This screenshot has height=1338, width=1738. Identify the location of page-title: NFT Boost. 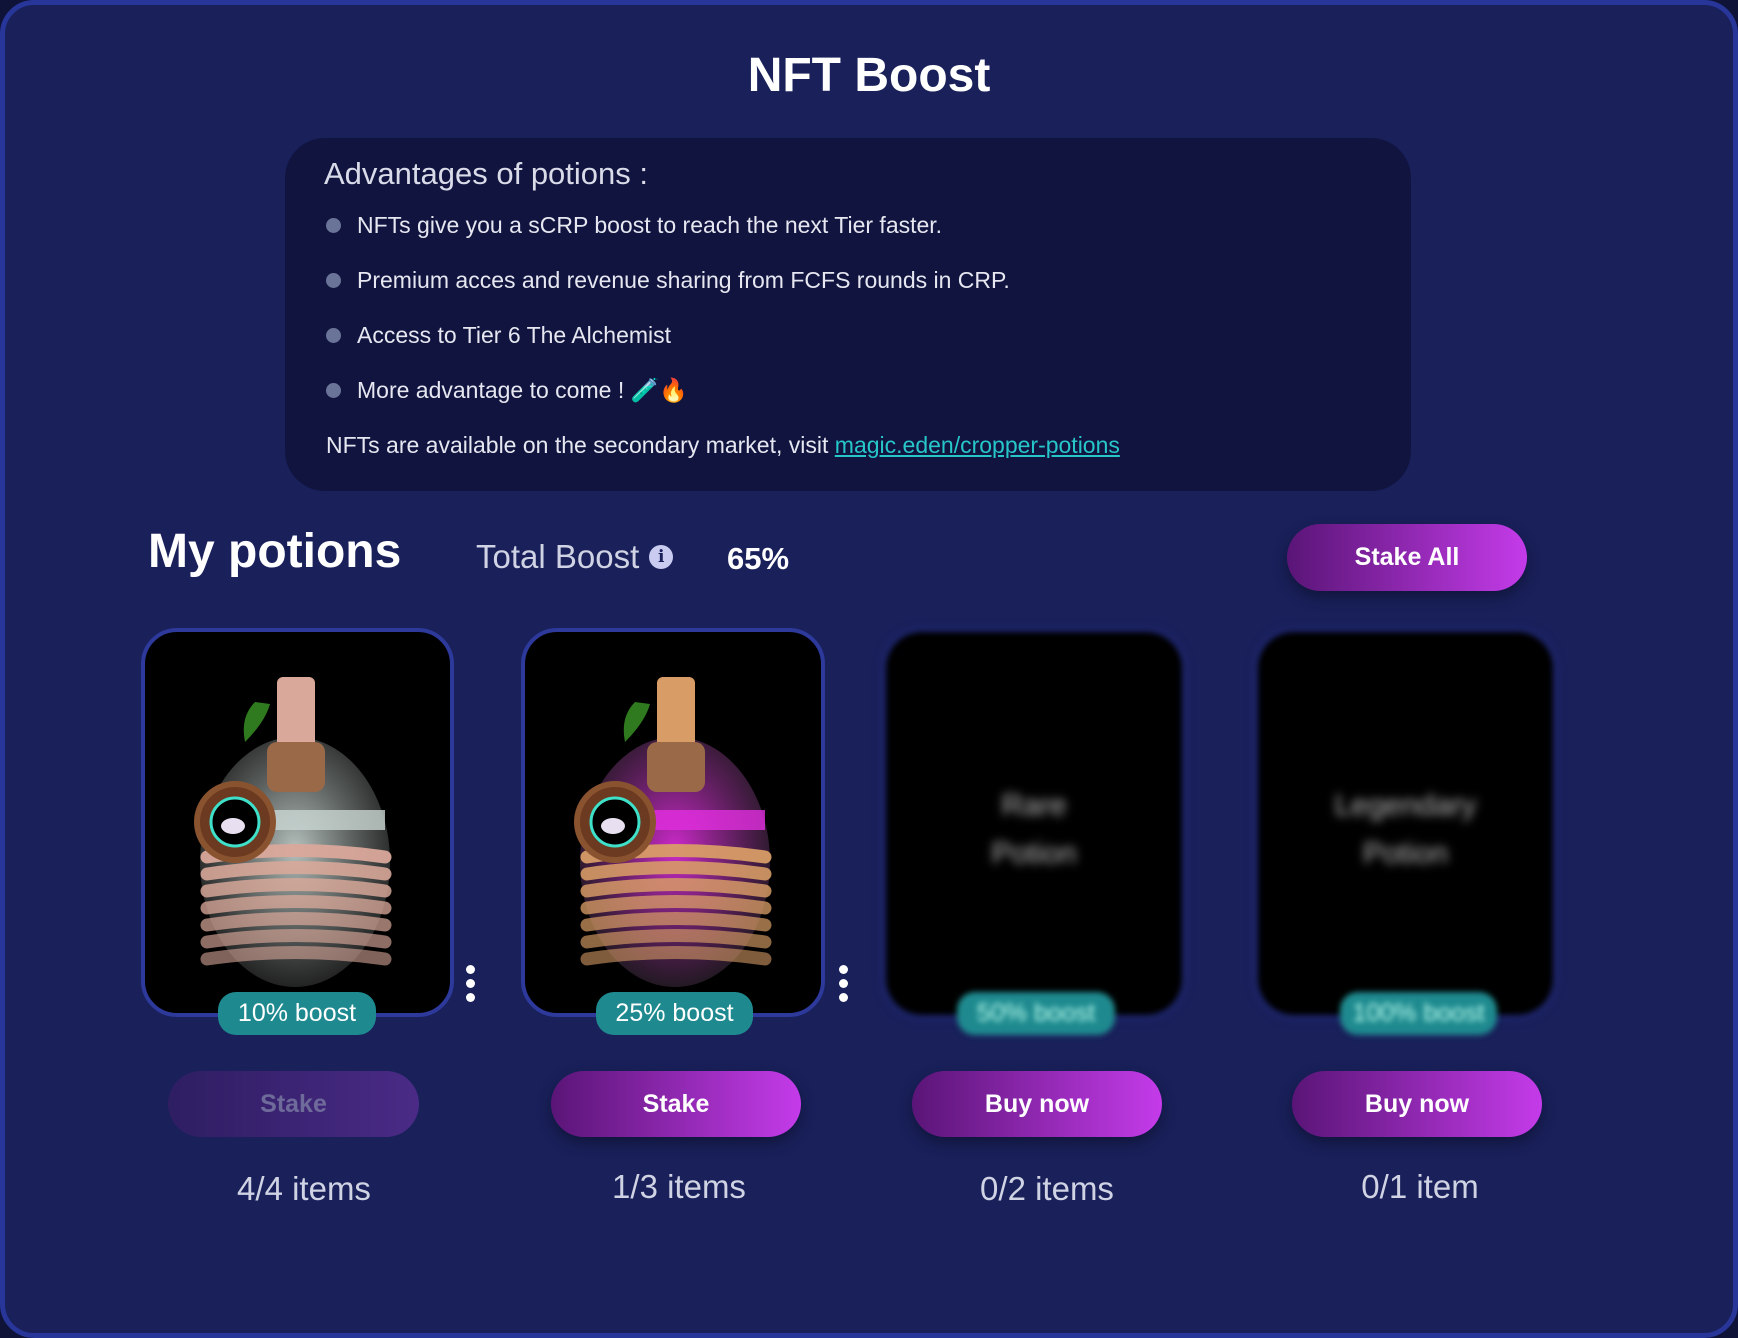
(869, 75).